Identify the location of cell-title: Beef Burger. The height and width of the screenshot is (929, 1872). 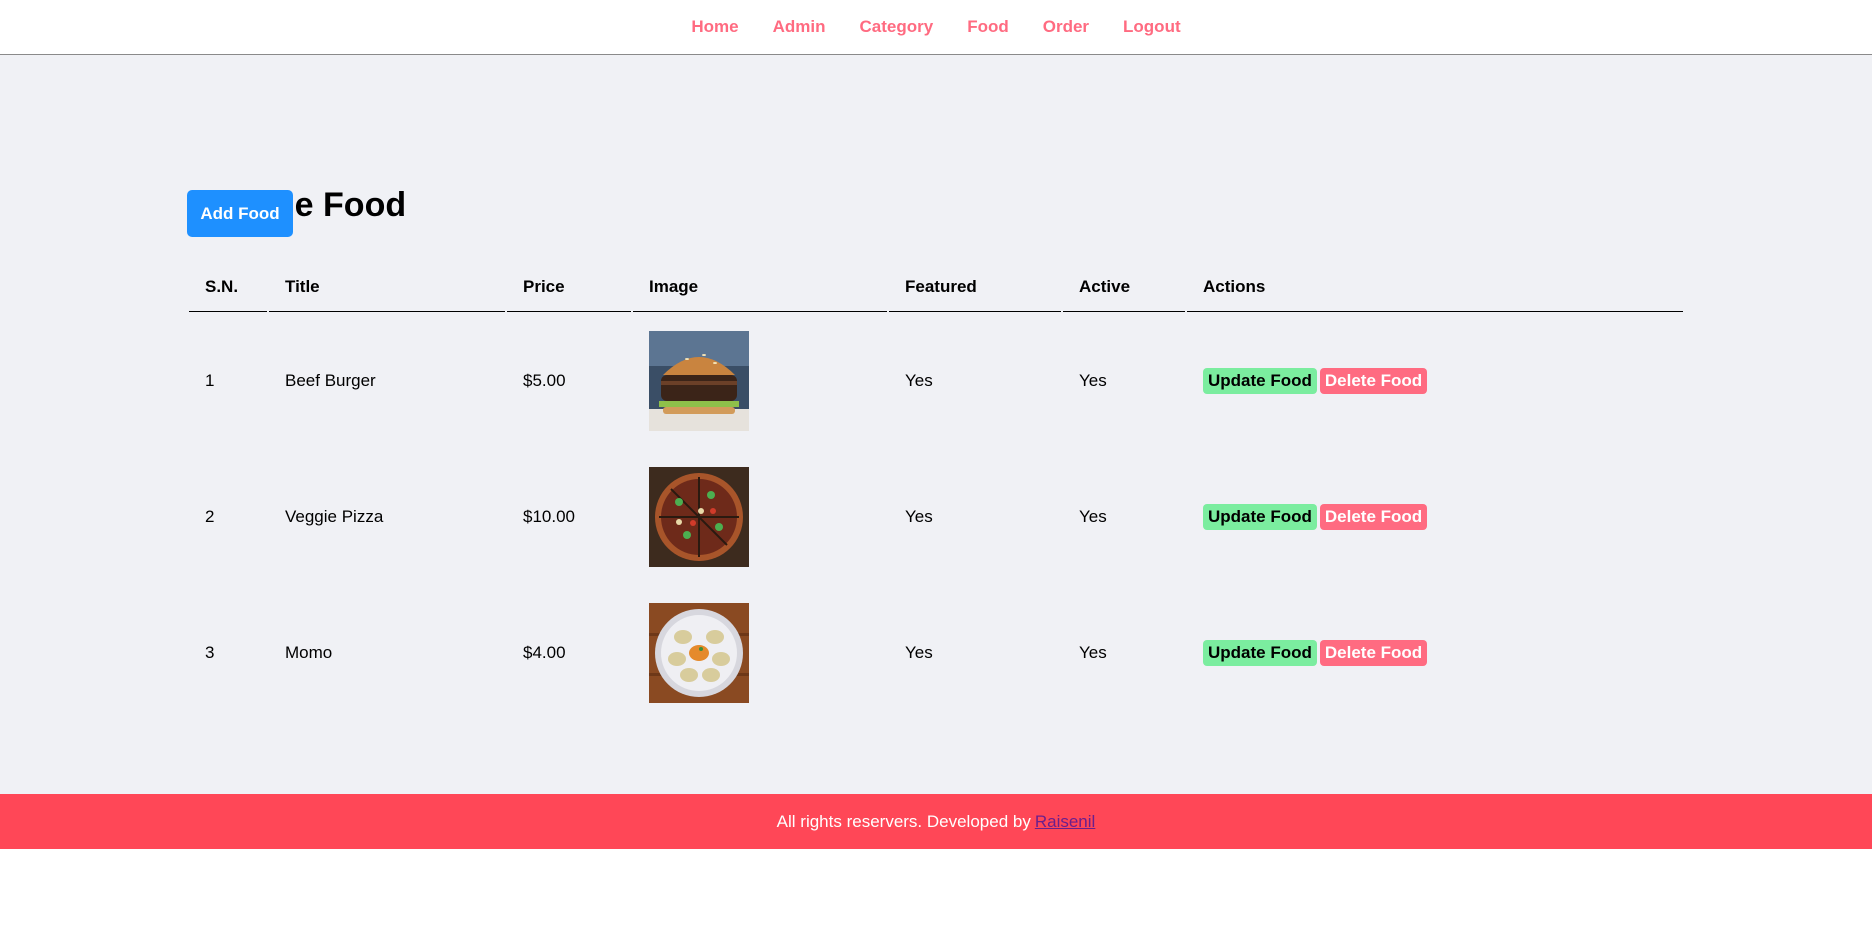
(330, 380).